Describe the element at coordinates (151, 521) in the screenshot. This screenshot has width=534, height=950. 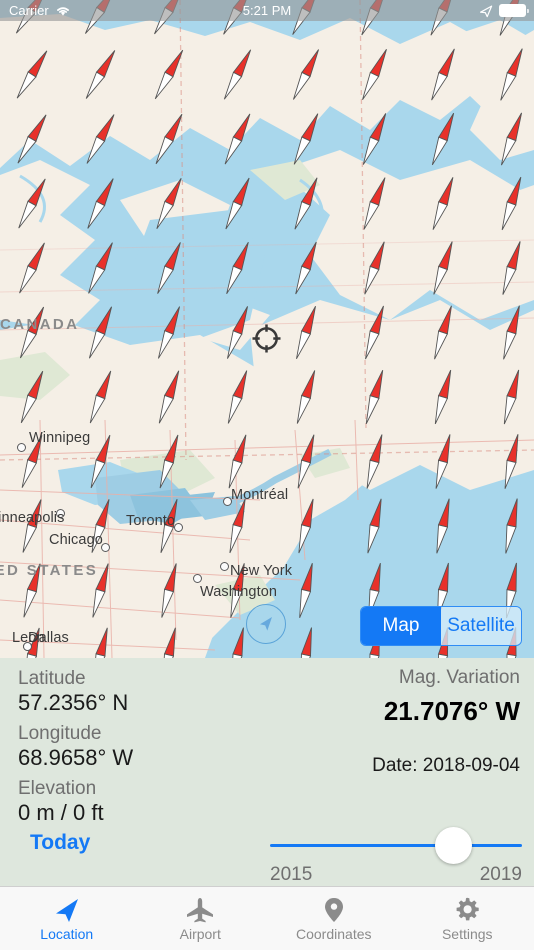
I see `map-city-label: Toronto` at that location.